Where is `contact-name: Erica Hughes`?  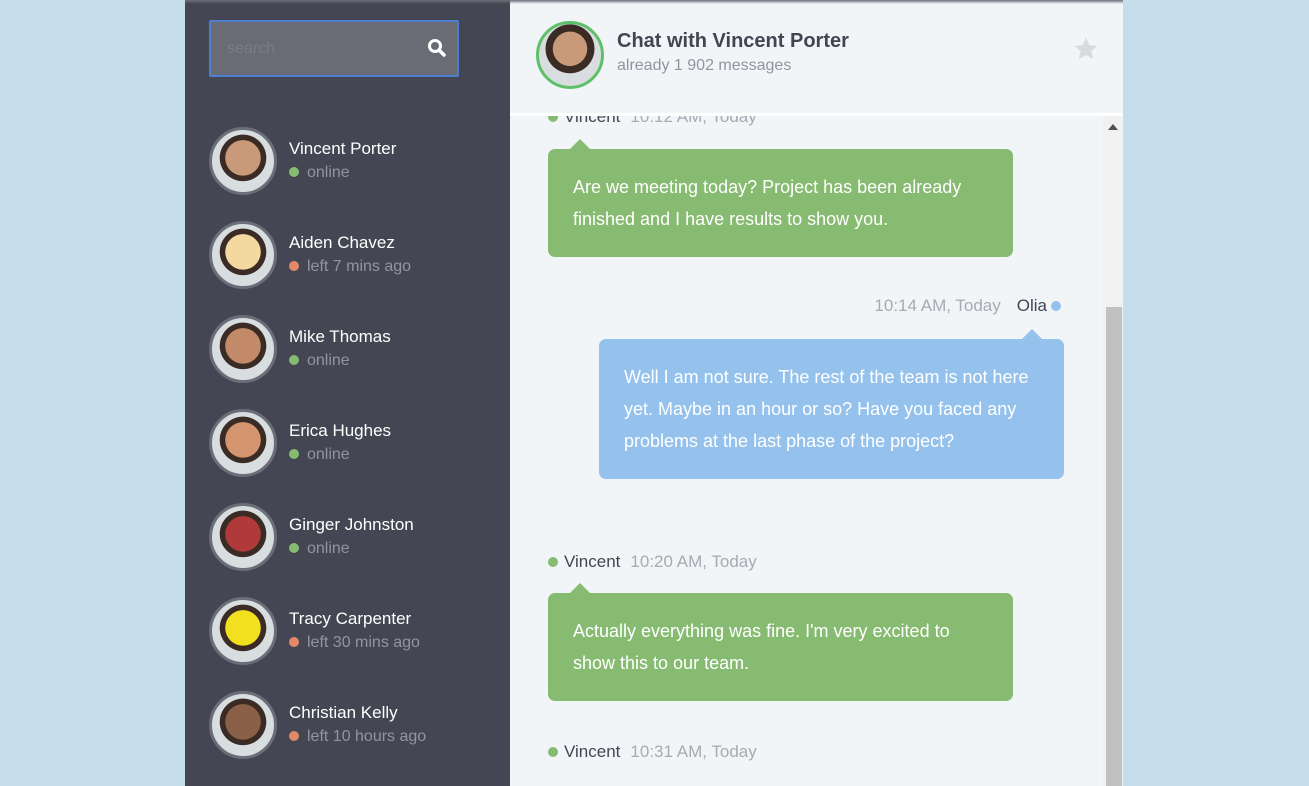 contact-name: Erica Hughes is located at coordinates (340, 430).